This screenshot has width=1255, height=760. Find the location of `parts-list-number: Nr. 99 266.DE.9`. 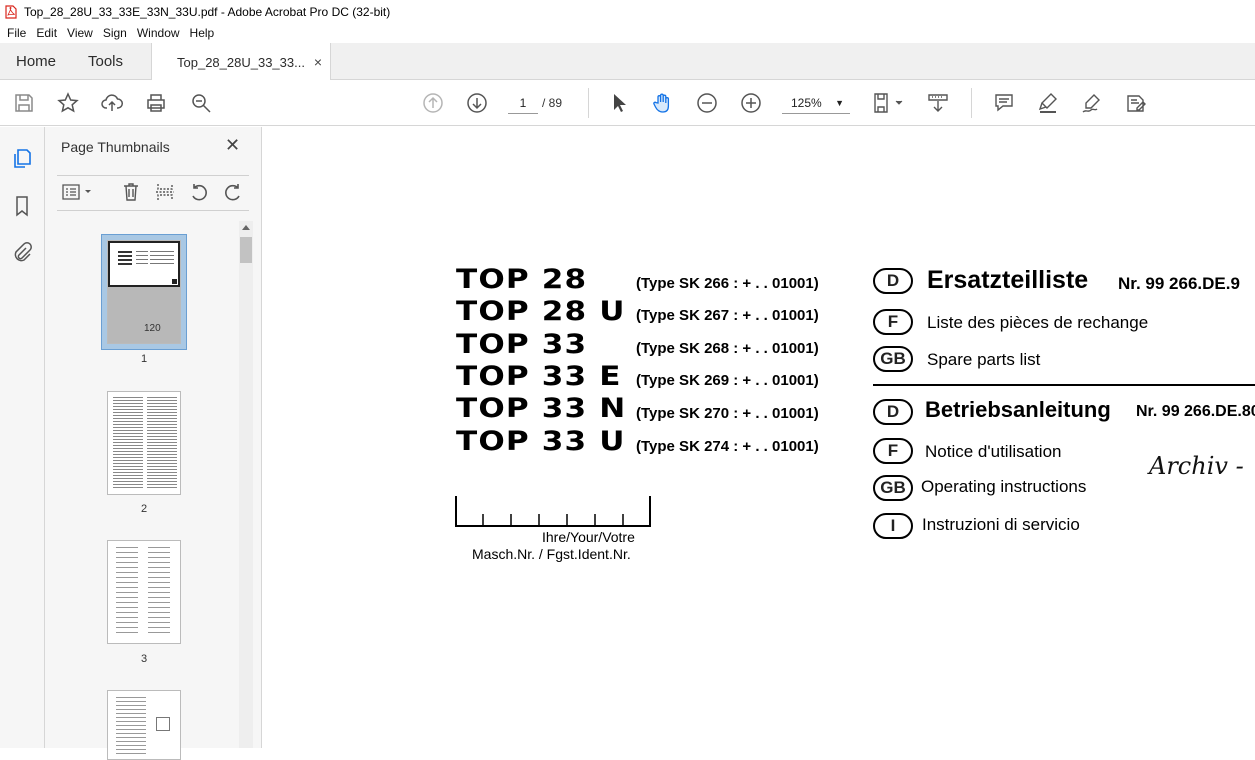

parts-list-number: Nr. 99 266.DE.9 is located at coordinates (1179, 283).